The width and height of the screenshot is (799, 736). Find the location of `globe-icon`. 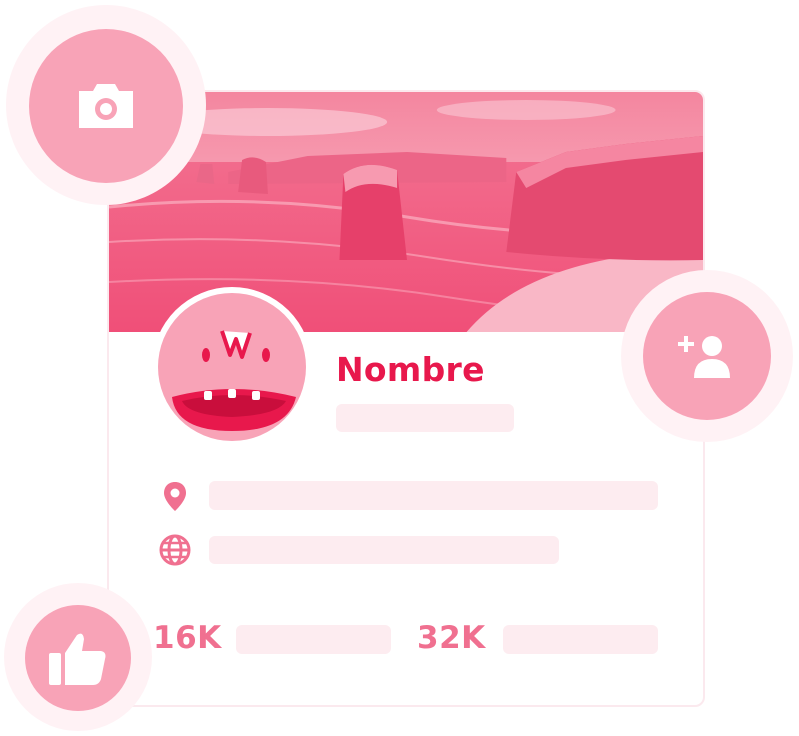

globe-icon is located at coordinates (175, 550).